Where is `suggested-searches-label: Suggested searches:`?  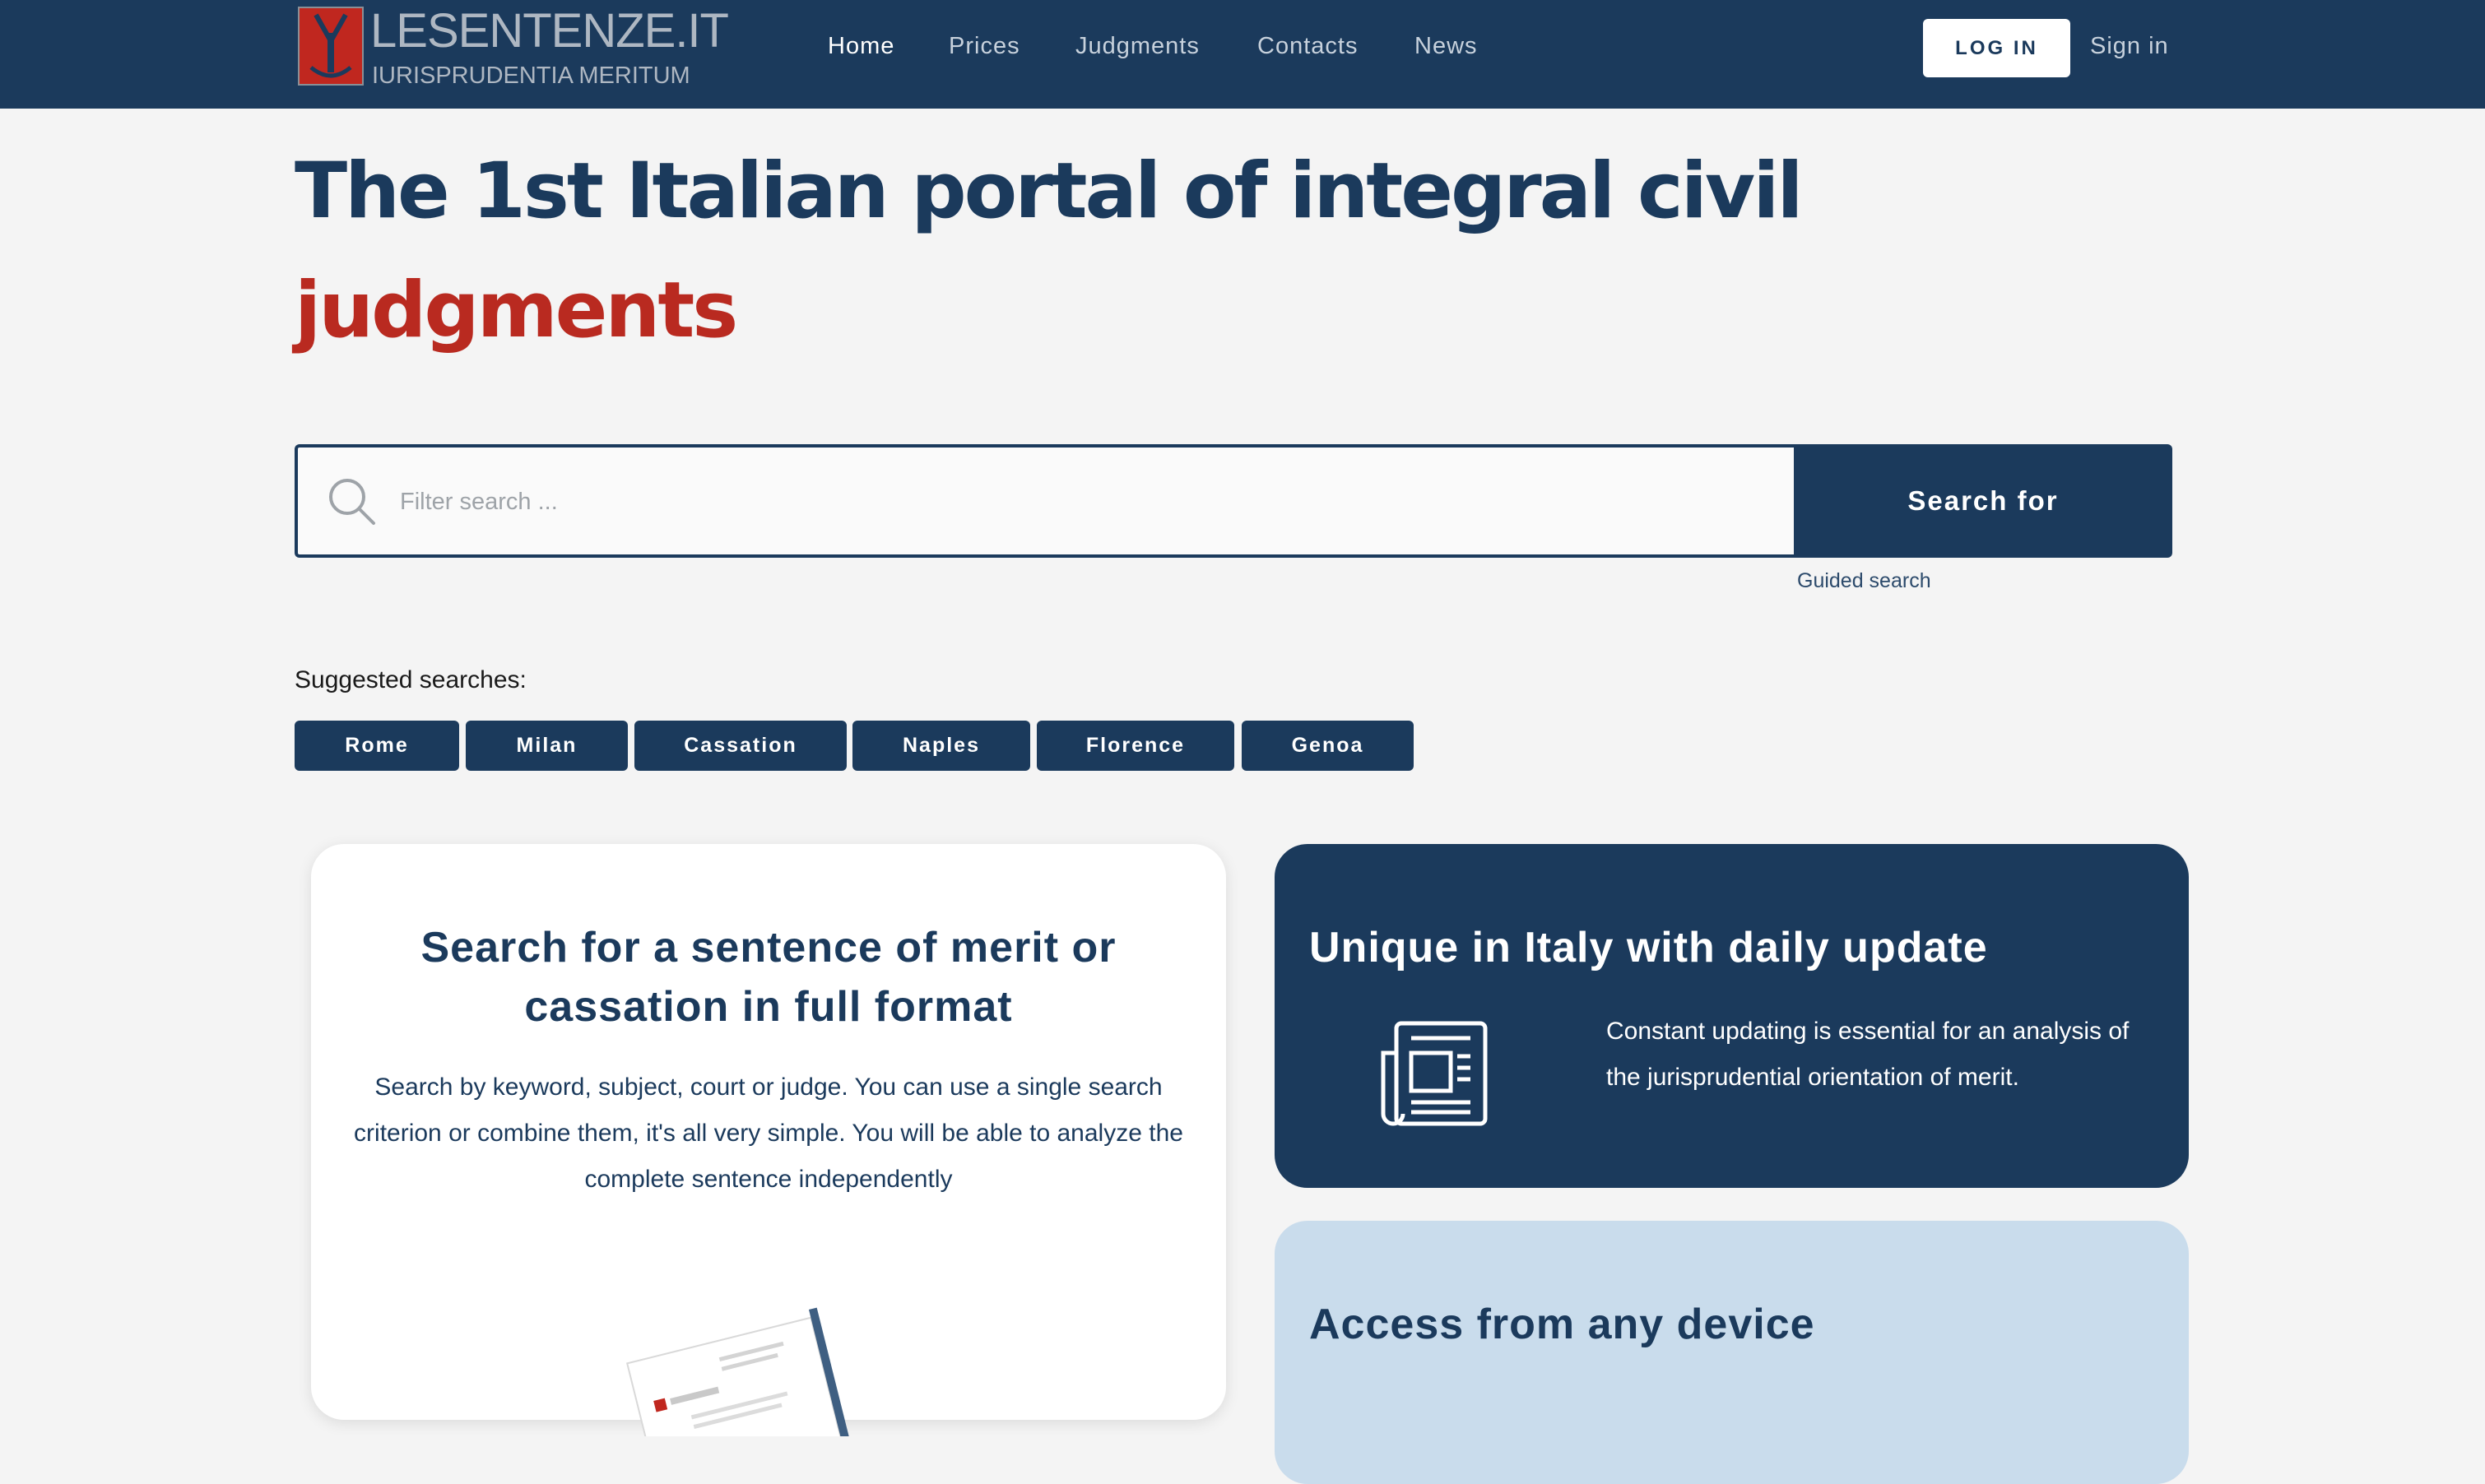 suggested-searches-label: Suggested searches: is located at coordinates (411, 679).